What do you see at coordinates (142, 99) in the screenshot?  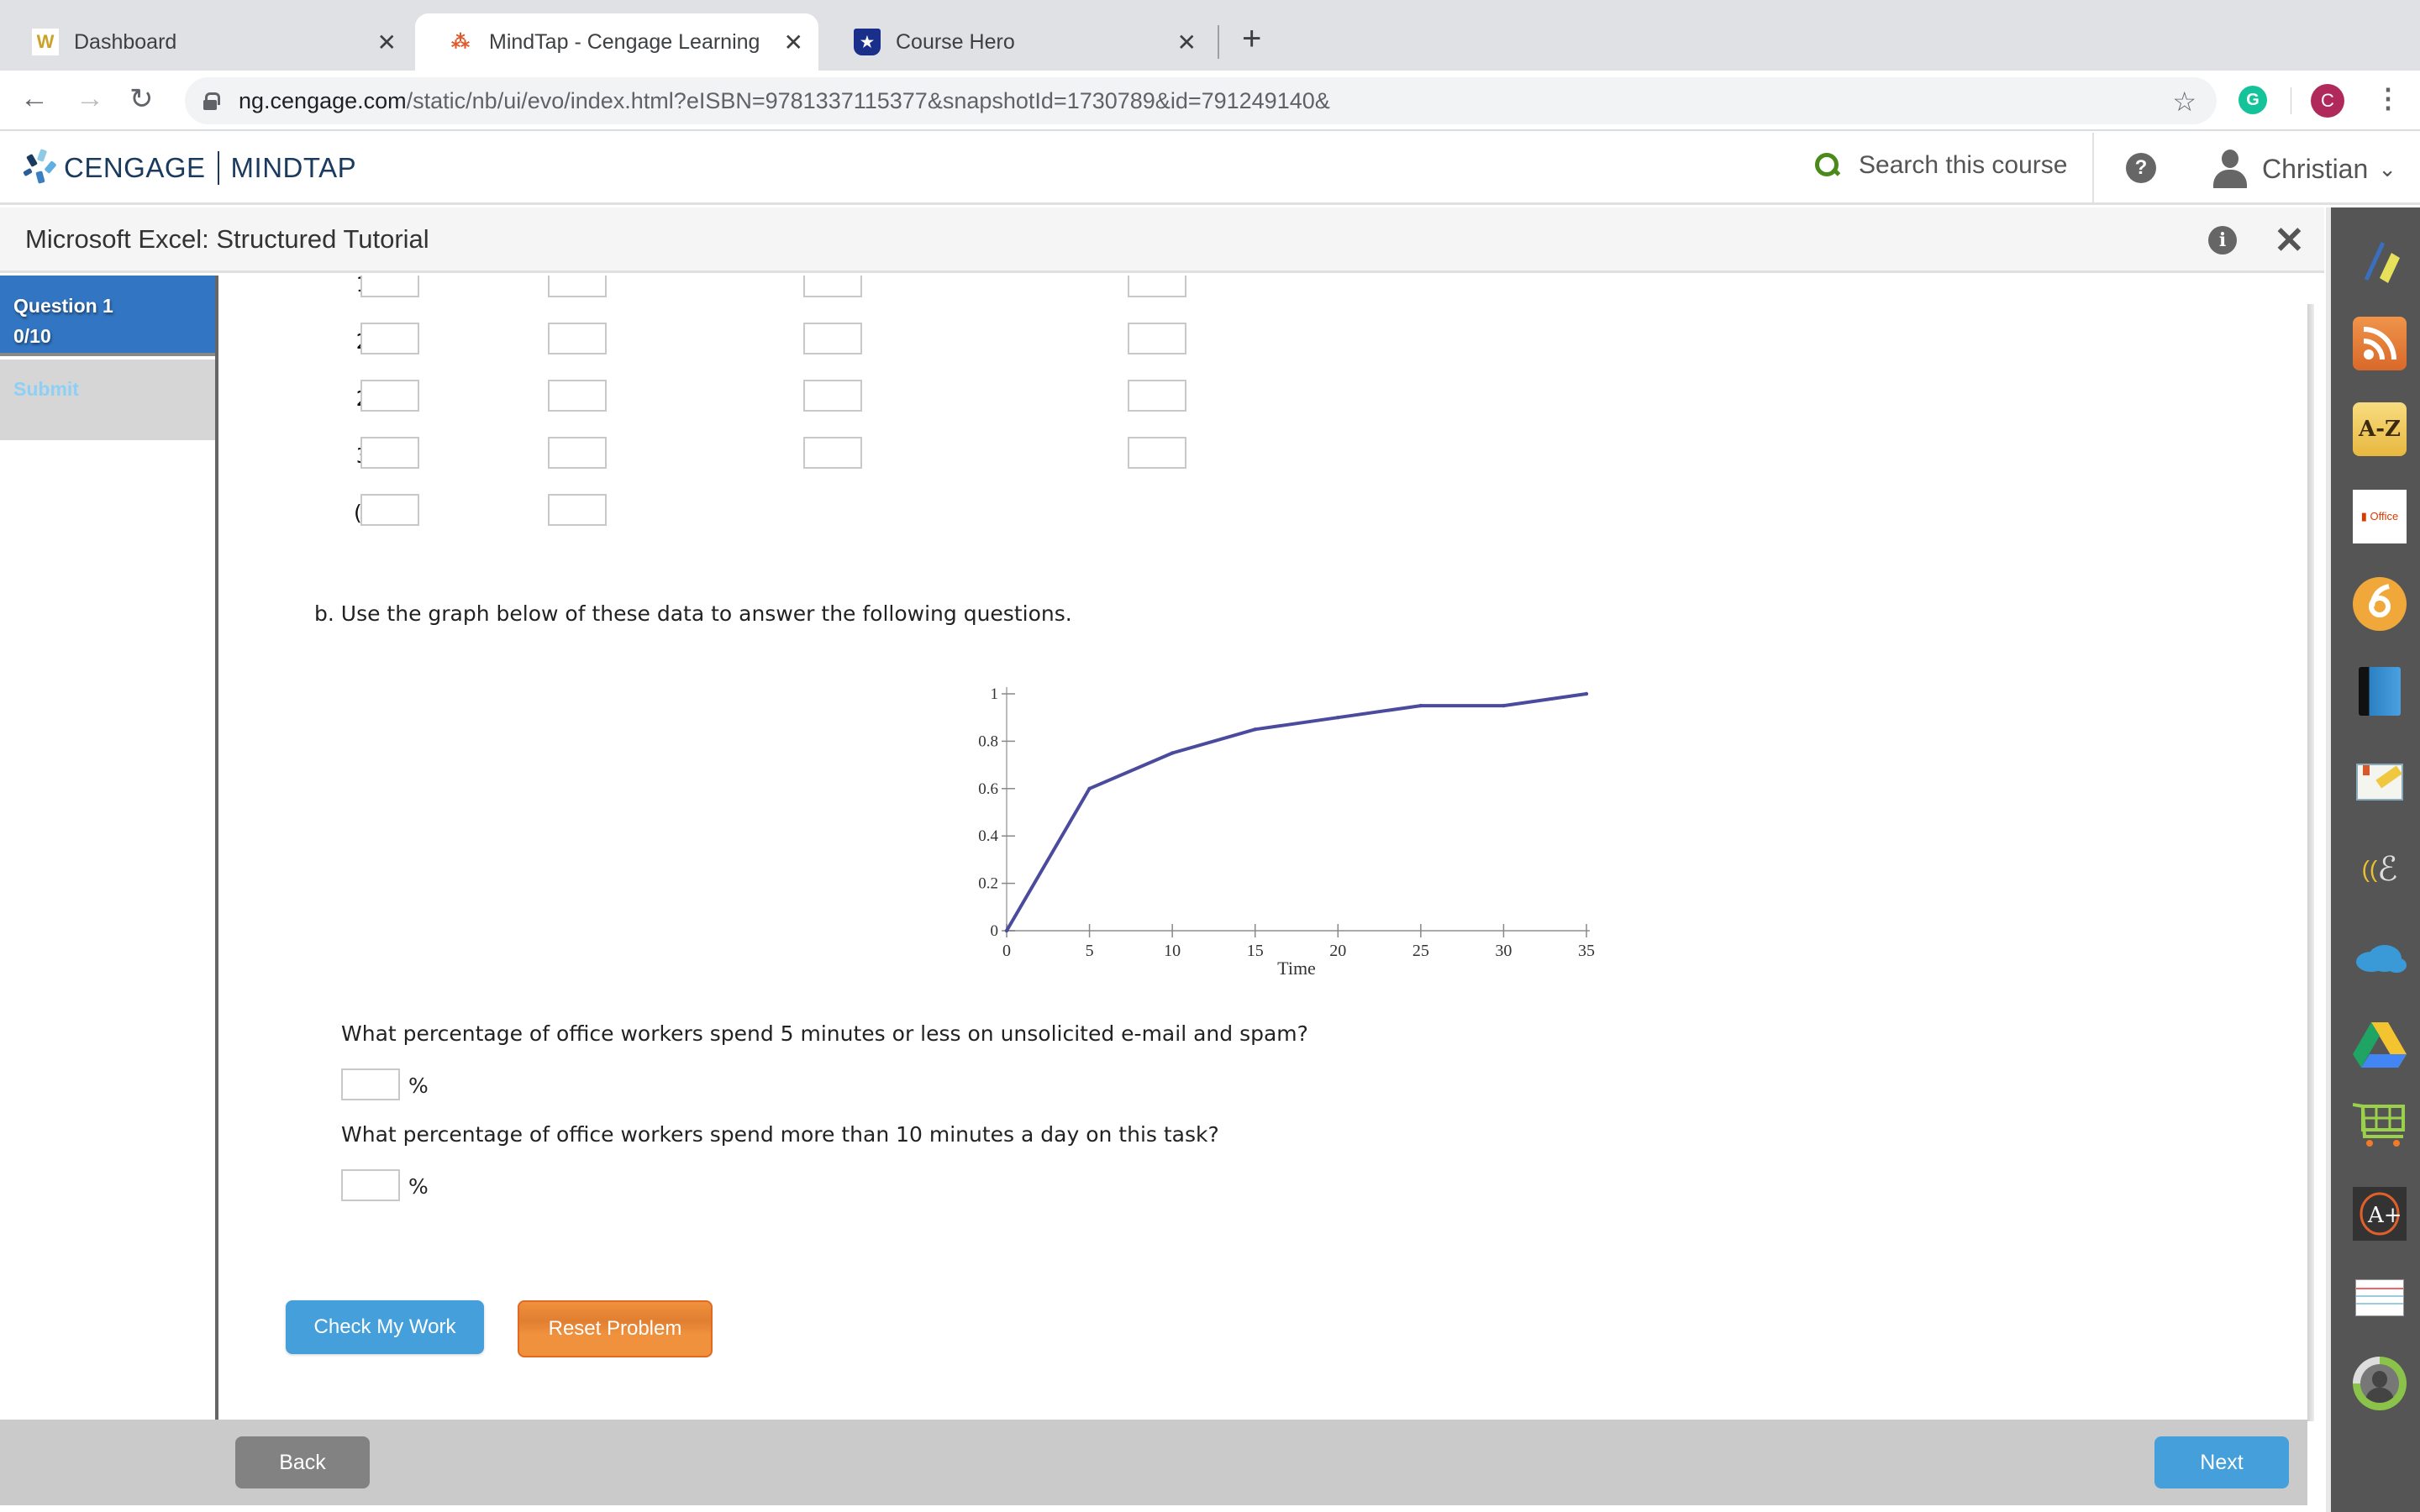 I see `reload-icon: ↻` at bounding box center [142, 99].